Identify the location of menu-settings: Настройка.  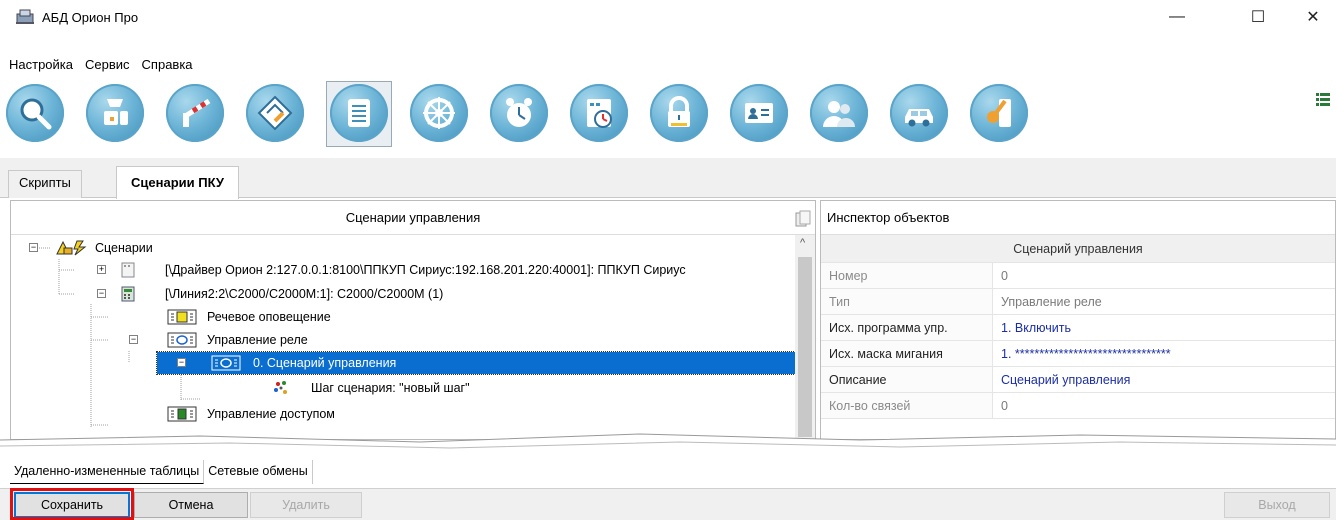
(39, 65).